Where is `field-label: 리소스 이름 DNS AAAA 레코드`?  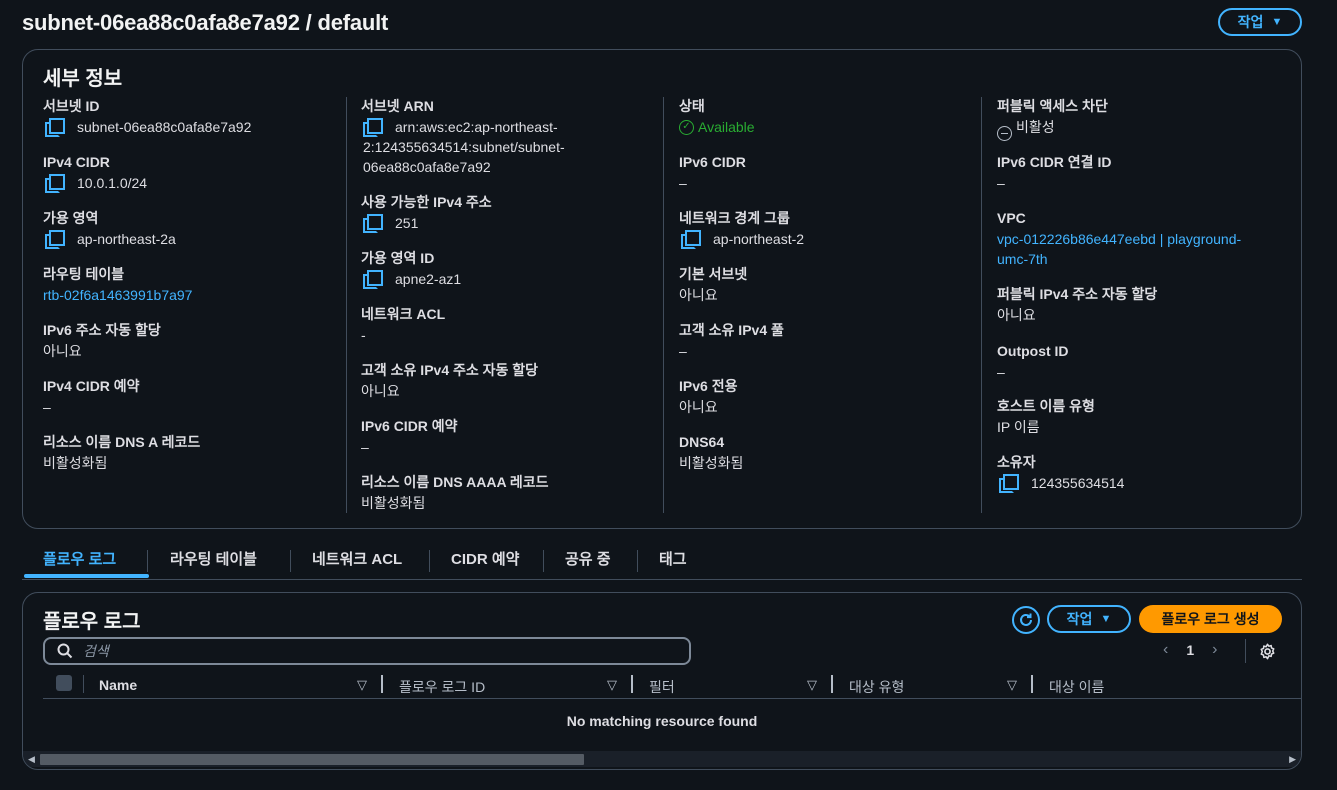 field-label: 리소스 이름 DNS AAAA 레코드 is located at coordinates (455, 482).